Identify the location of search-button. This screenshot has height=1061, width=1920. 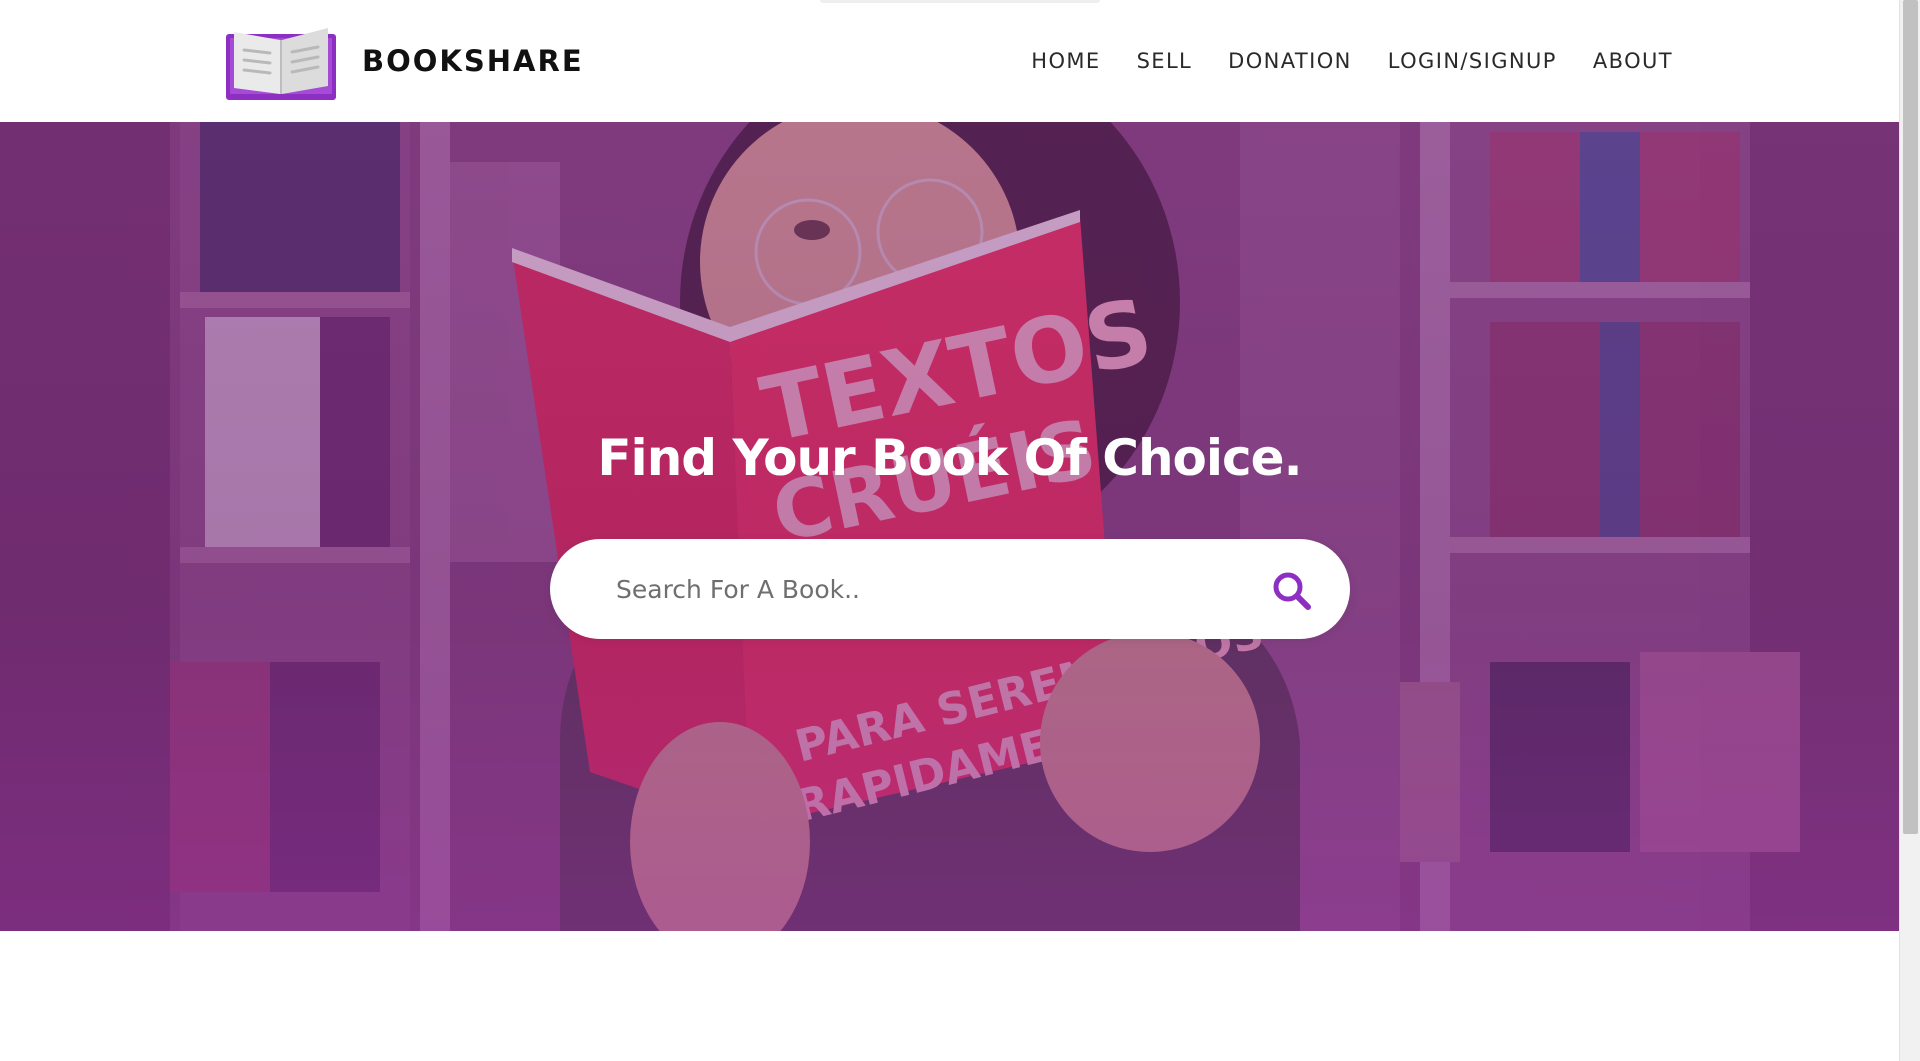
(1292, 591).